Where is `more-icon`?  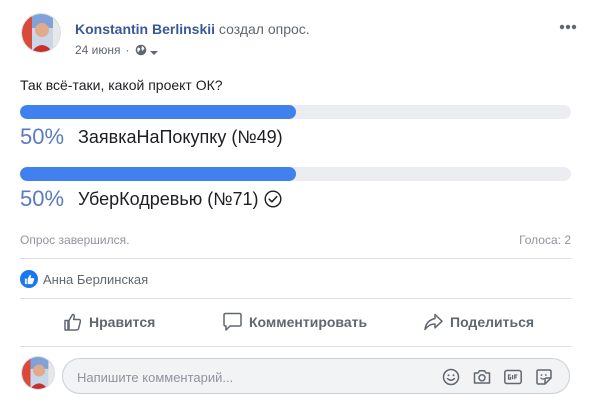 more-icon is located at coordinates (568, 27).